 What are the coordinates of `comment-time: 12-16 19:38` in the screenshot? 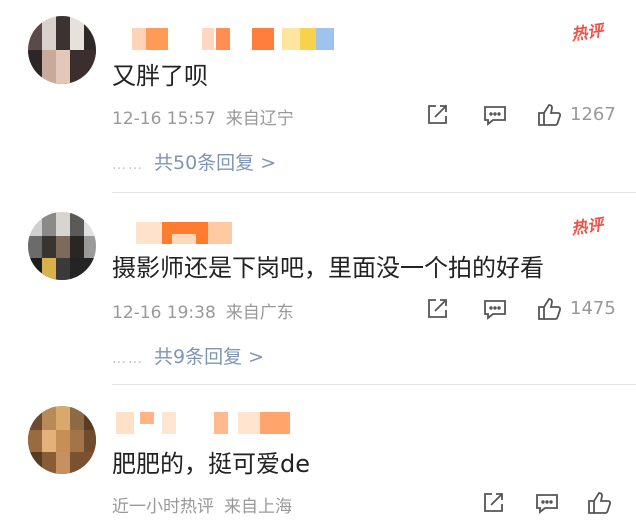 It's located at (164, 313).